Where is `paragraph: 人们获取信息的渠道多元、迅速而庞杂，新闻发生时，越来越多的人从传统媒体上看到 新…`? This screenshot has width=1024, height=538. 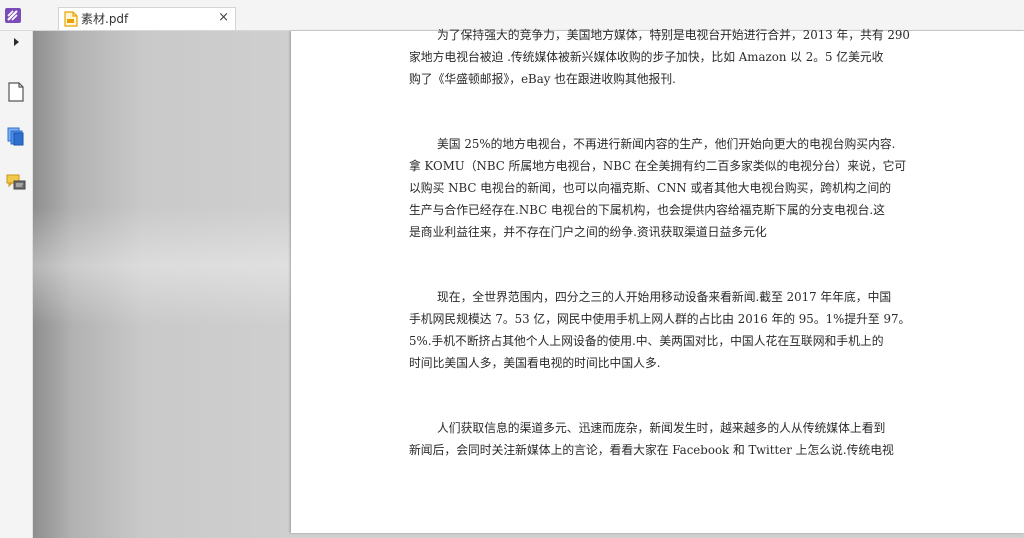
paragraph: 人们获取信息的渠道多元、迅速而庞杂，新闻发生时，越来越多的人从传统媒体上看到 新… is located at coordinates (689, 439).